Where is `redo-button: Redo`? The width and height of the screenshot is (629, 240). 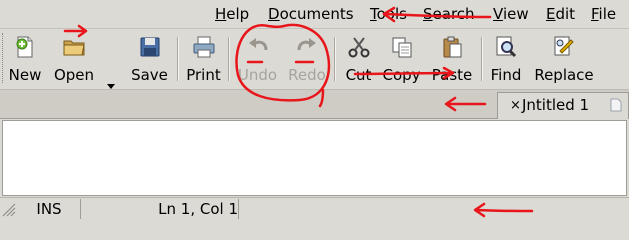 redo-button: Redo is located at coordinates (307, 59).